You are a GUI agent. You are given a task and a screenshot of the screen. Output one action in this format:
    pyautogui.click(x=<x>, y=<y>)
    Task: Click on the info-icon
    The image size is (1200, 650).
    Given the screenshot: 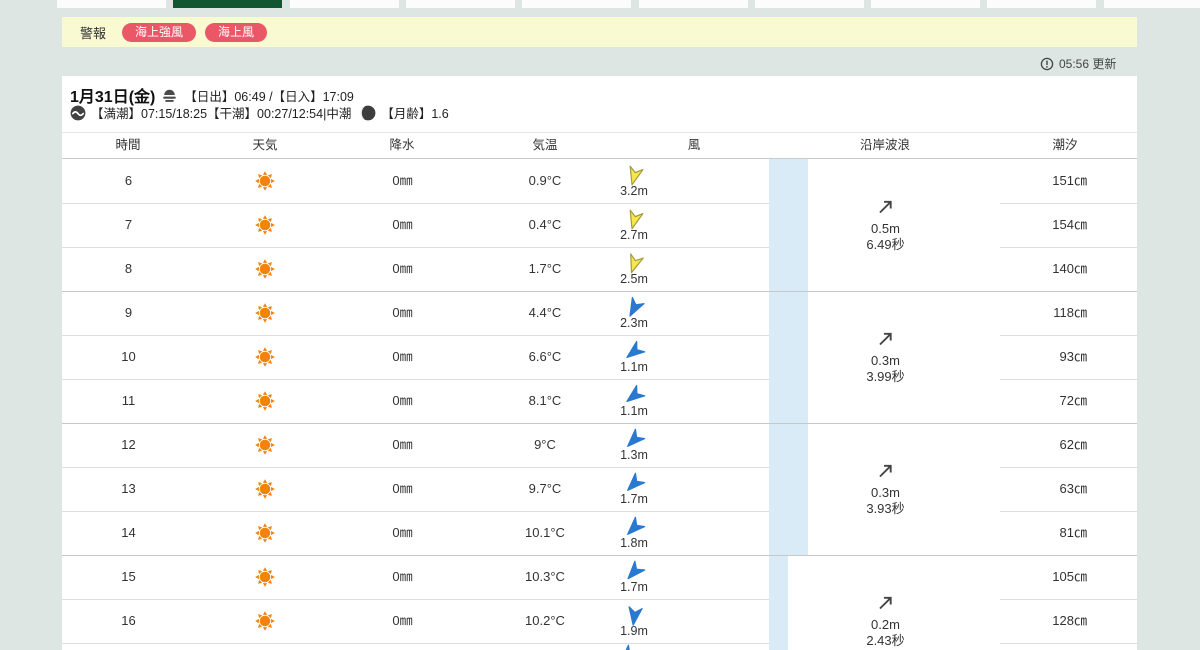 What is the action you would take?
    pyautogui.click(x=1047, y=63)
    